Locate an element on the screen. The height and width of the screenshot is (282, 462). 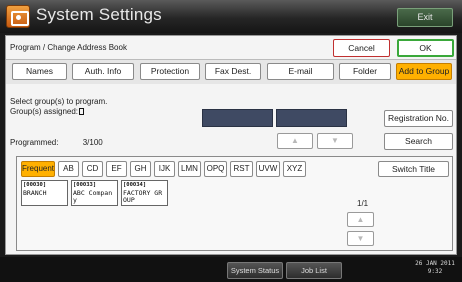
app-title: System Settings is located at coordinates (99, 14).